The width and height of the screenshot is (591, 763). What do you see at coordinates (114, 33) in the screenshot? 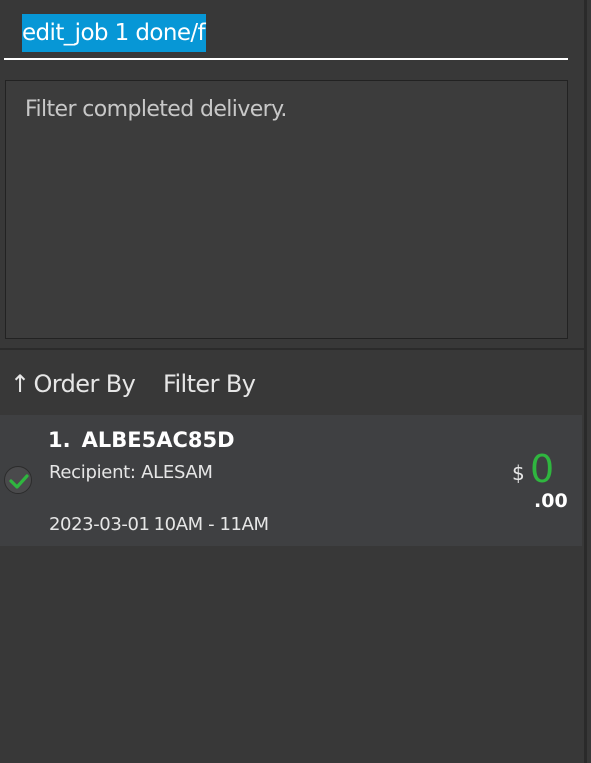
I see `command-input-selected-text: edit_job 1 done/f` at bounding box center [114, 33].